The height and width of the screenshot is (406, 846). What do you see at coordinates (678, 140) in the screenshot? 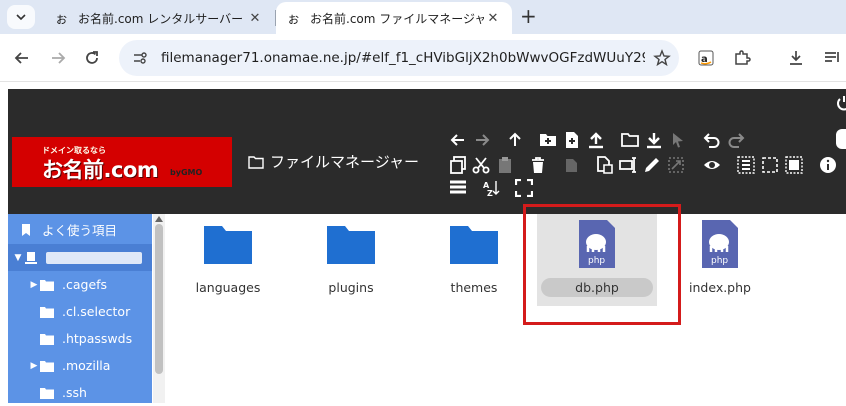
I see `select-icon` at bounding box center [678, 140].